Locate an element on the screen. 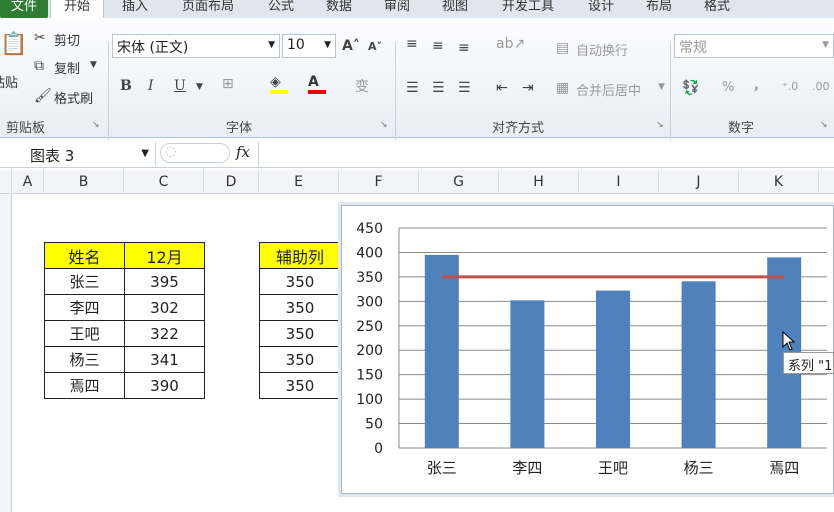 The width and height of the screenshot is (834, 512). formula-input is located at coordinates (546, 154).